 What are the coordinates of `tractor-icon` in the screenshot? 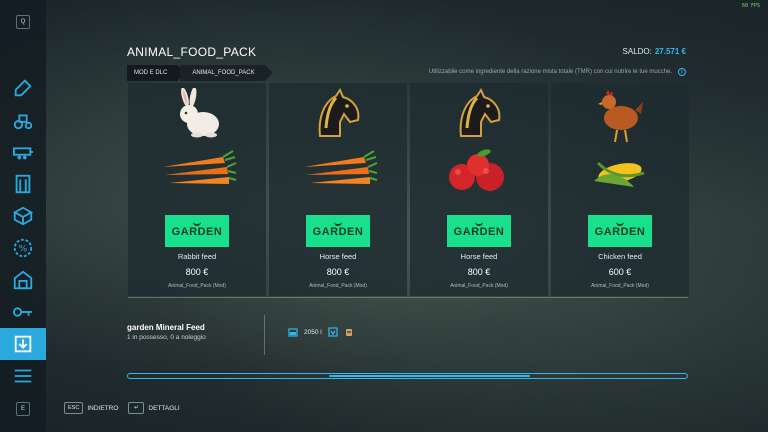 It's located at (23, 122).